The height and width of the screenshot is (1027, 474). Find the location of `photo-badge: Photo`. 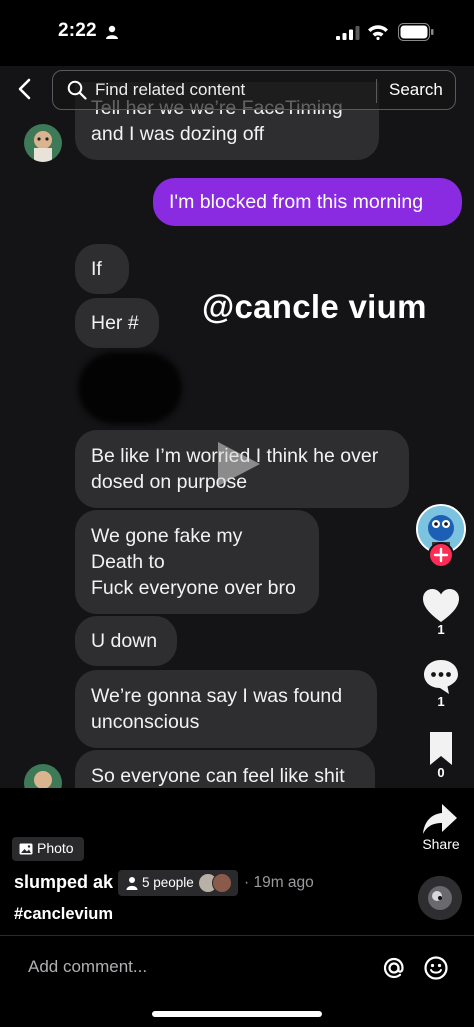

photo-badge: Photo is located at coordinates (48, 849).